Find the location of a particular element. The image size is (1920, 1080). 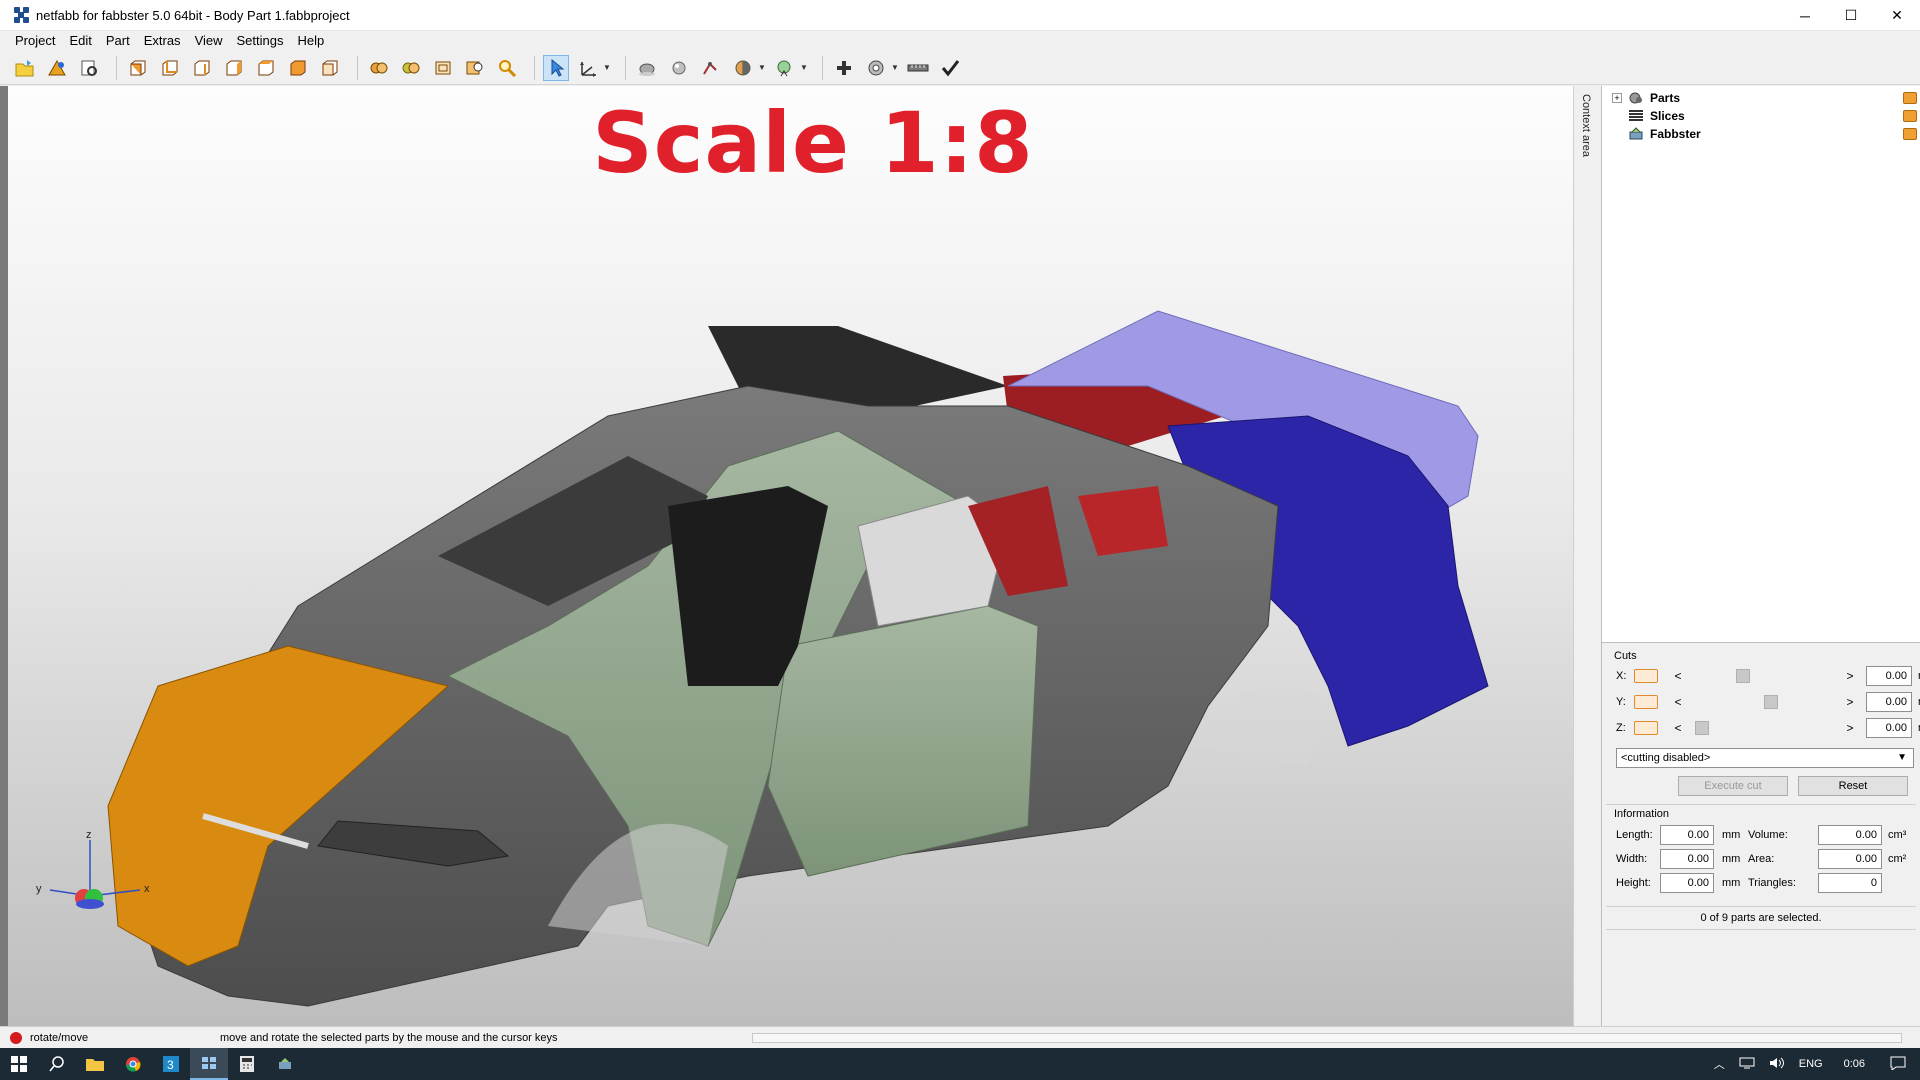

tray-expand-icon: ︿ is located at coordinates (1719, 1064).